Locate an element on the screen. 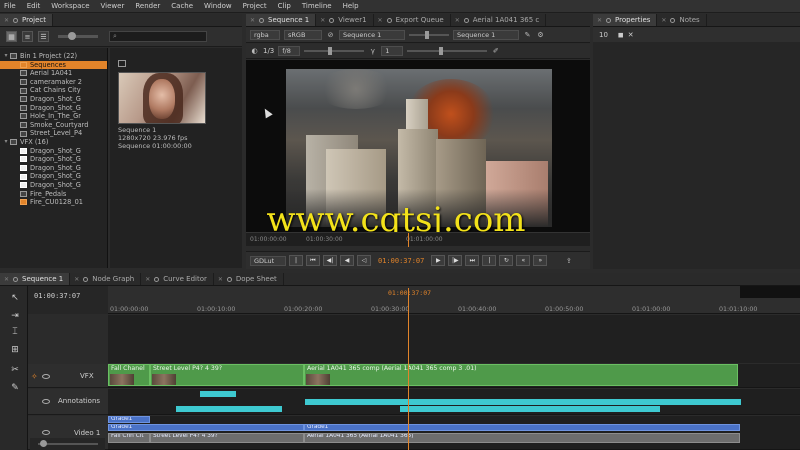 Image resolution: width=800 pixels, height=450 pixels. tab-export-queue: ✕ Export Queue is located at coordinates (412, 20).